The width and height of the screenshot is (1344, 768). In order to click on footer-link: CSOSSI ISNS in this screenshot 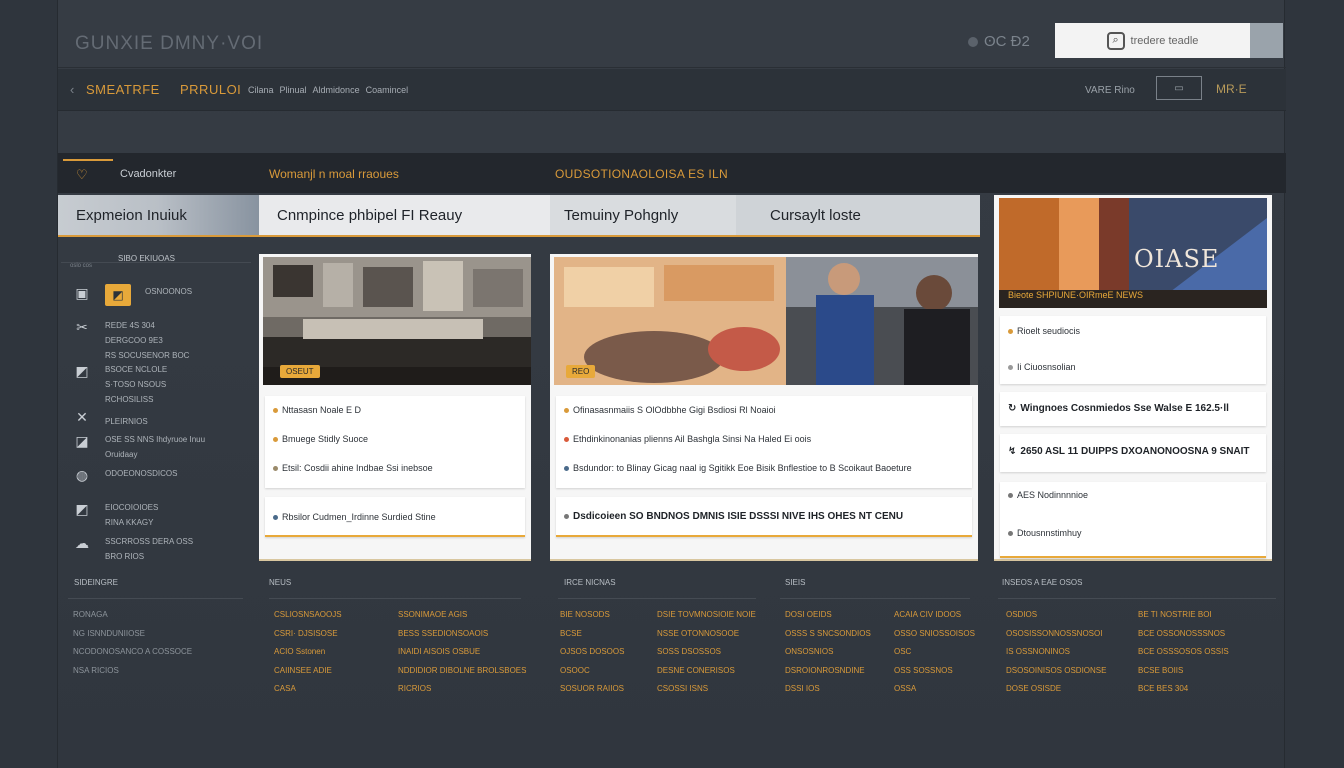, I will do `click(706, 689)`.